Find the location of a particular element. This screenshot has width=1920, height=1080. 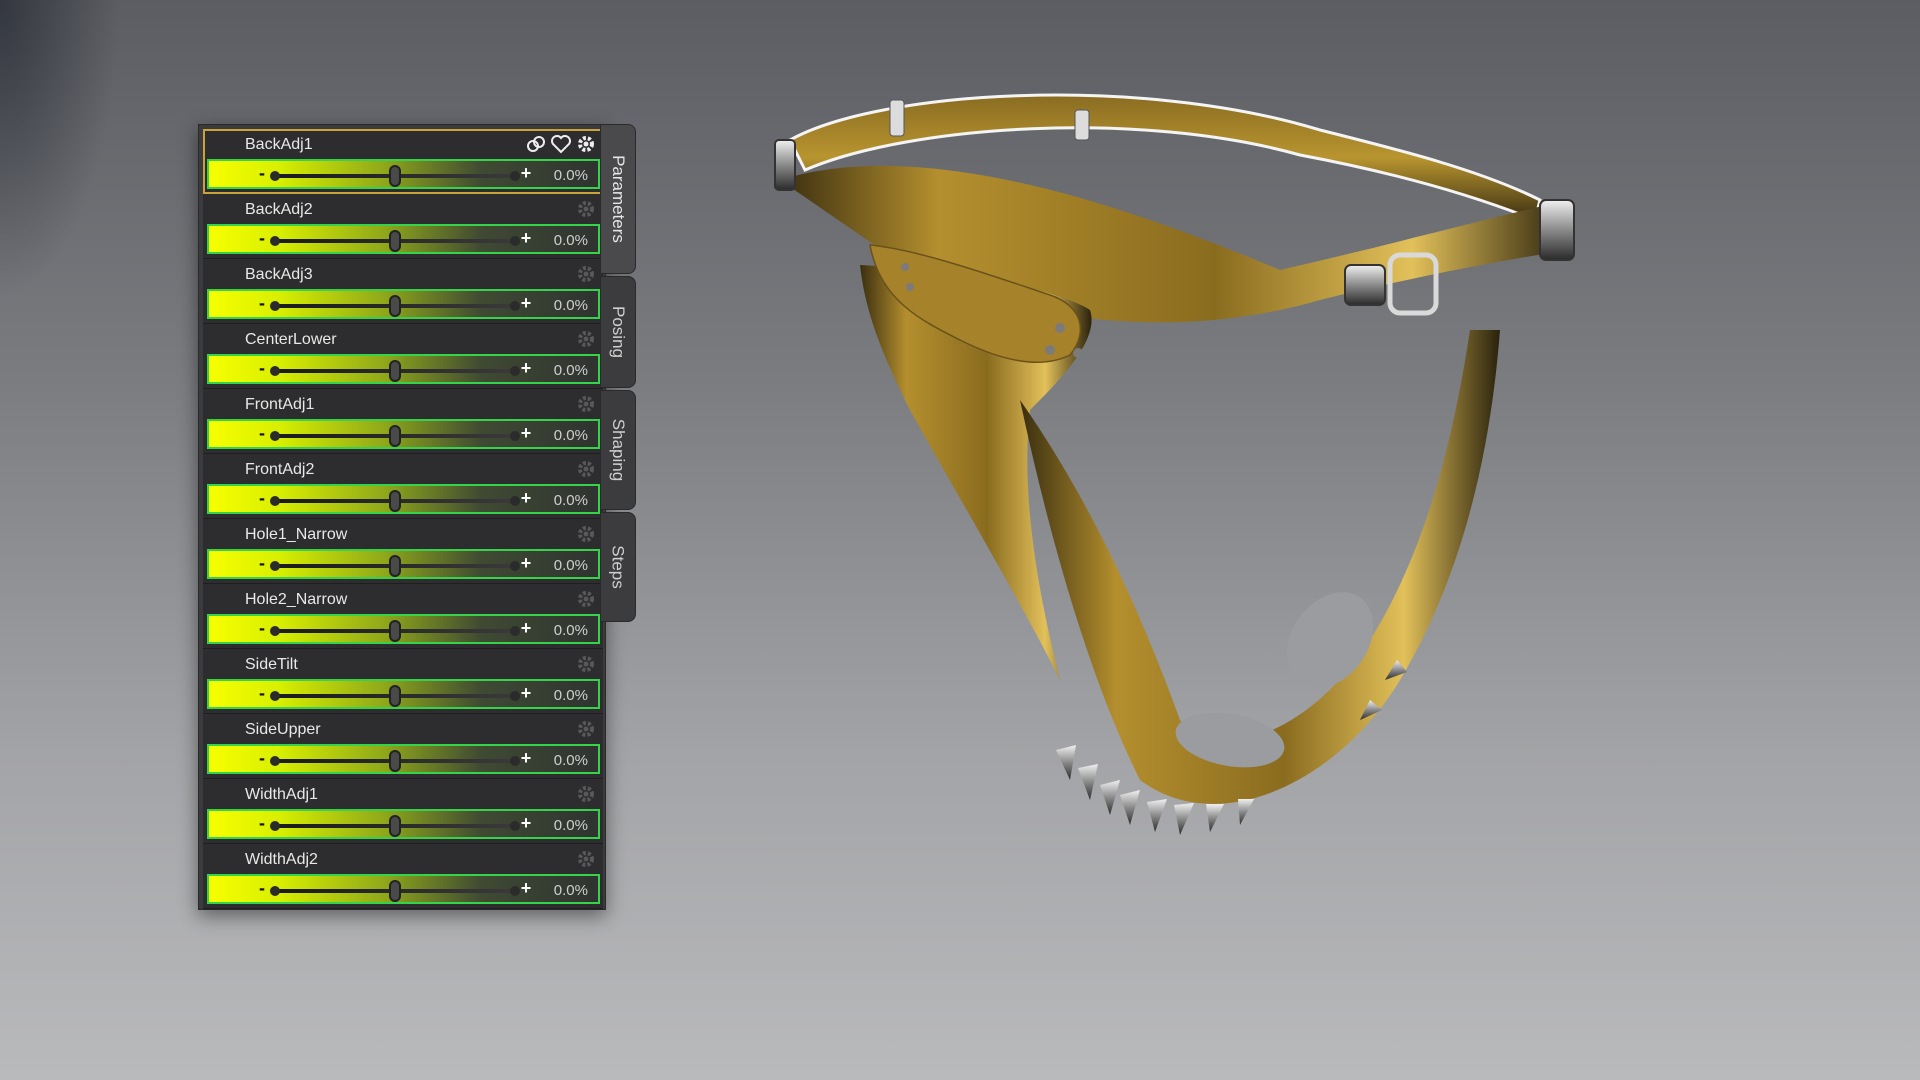

heart-icon is located at coordinates (561, 144).